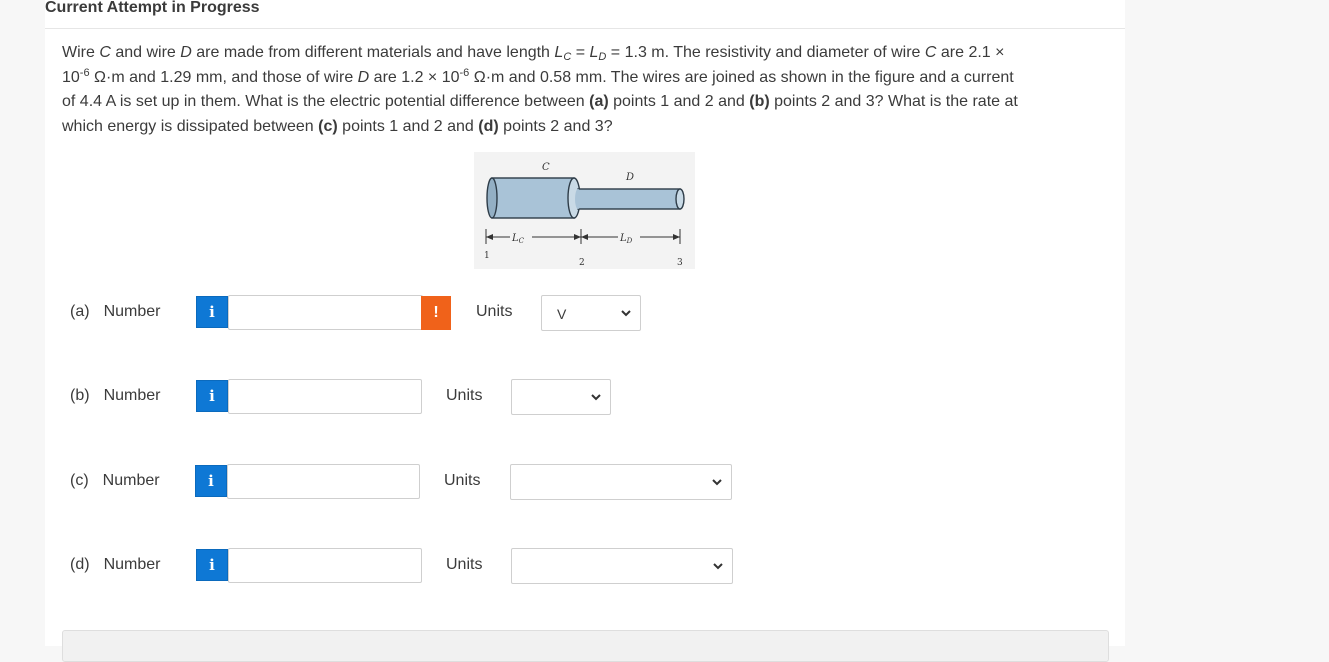 This screenshot has height=662, width=1329. I want to click on answer-row-d: (d) Number i Units, so click(664, 566).